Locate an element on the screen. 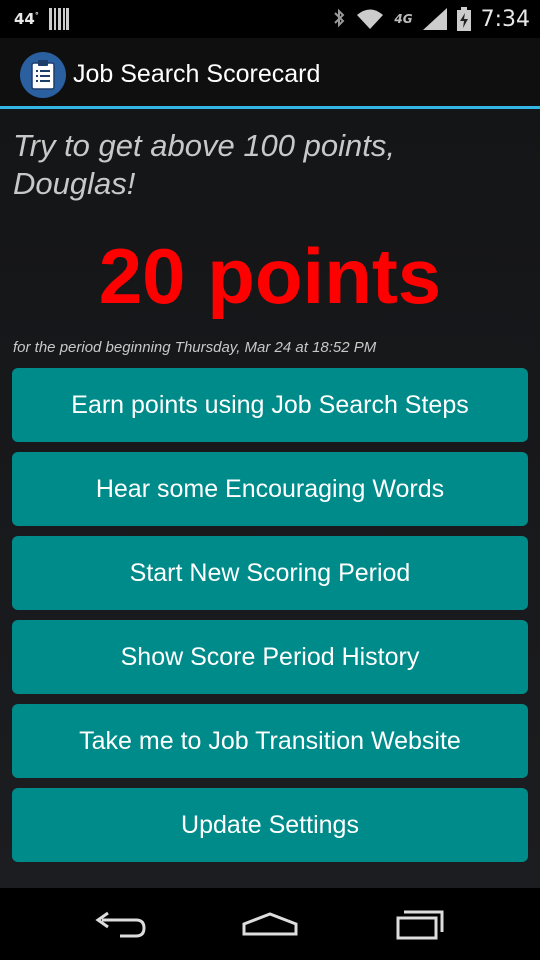  home-icon is located at coordinates (270, 924).